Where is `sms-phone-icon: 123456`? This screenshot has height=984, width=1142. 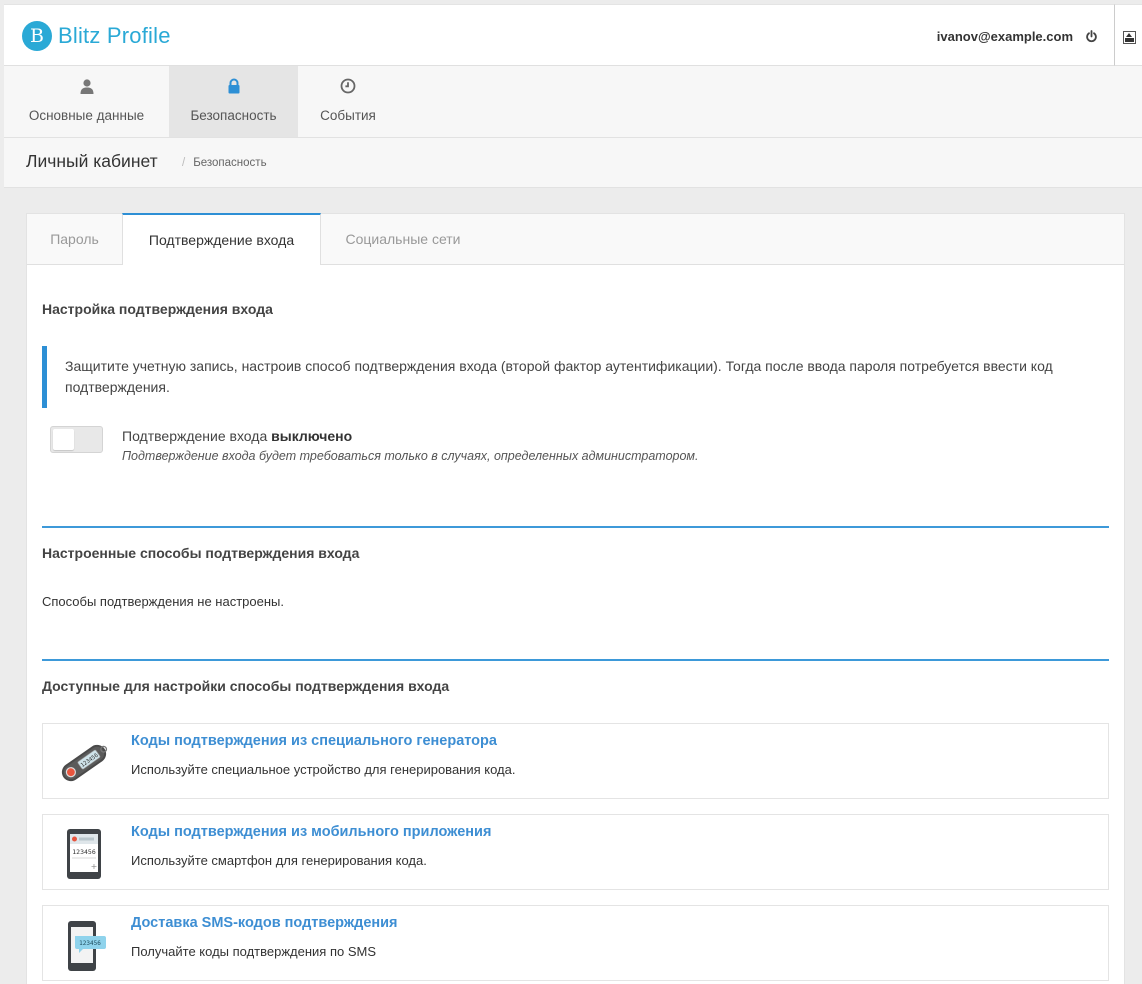
sms-phone-icon: 123456 is located at coordinates (84, 945).